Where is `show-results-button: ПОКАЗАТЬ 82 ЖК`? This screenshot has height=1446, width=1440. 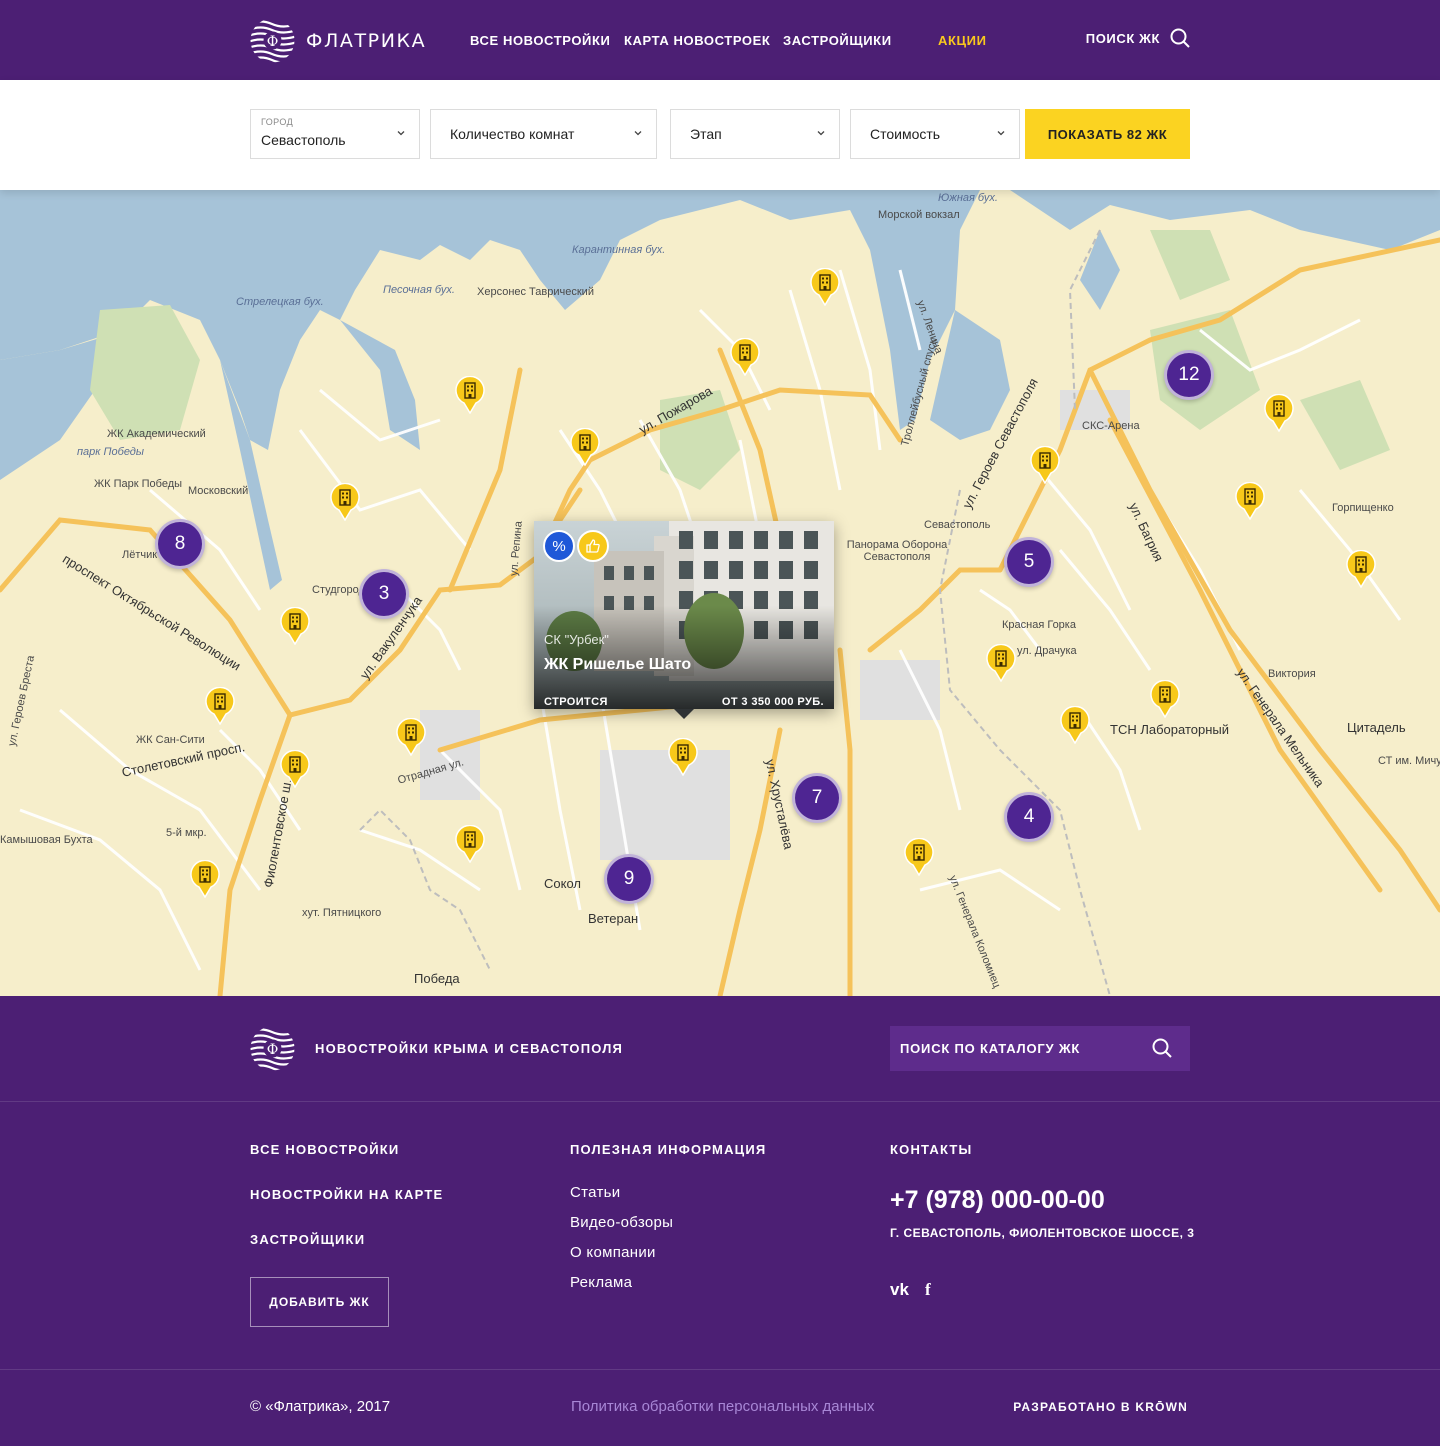 show-results-button: ПОКАЗАТЬ 82 ЖК is located at coordinates (1107, 134).